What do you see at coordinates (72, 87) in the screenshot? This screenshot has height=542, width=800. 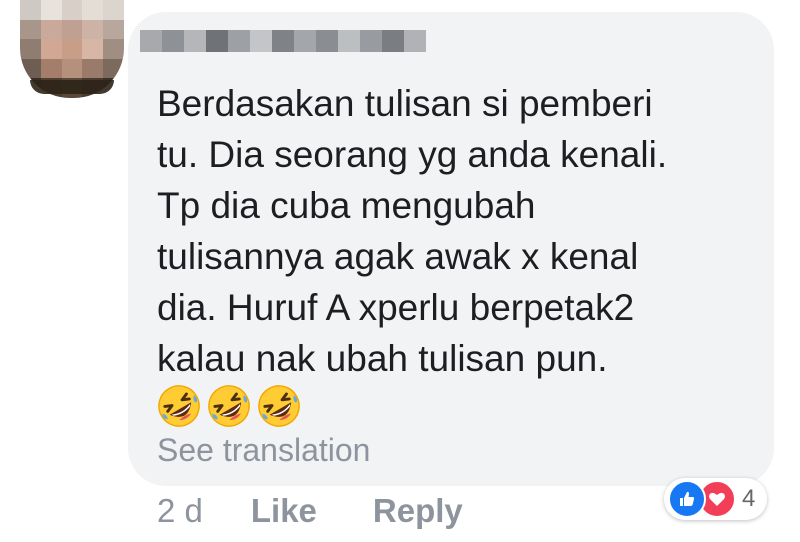 I see `avatar-logo-overlay` at bounding box center [72, 87].